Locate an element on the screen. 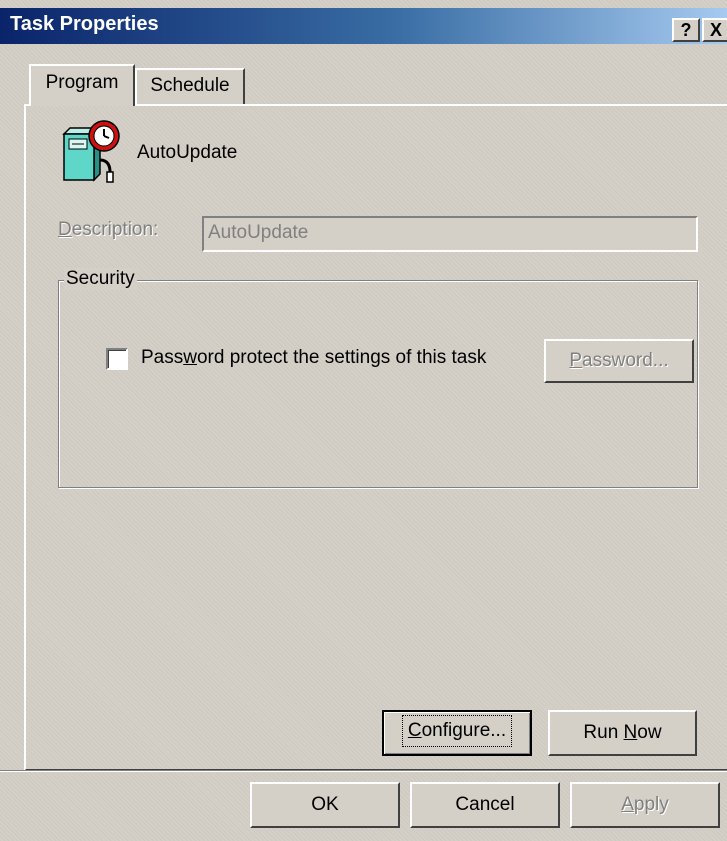 This screenshot has height=841, width=727. task-name: AutoUpdate is located at coordinates (187, 152).